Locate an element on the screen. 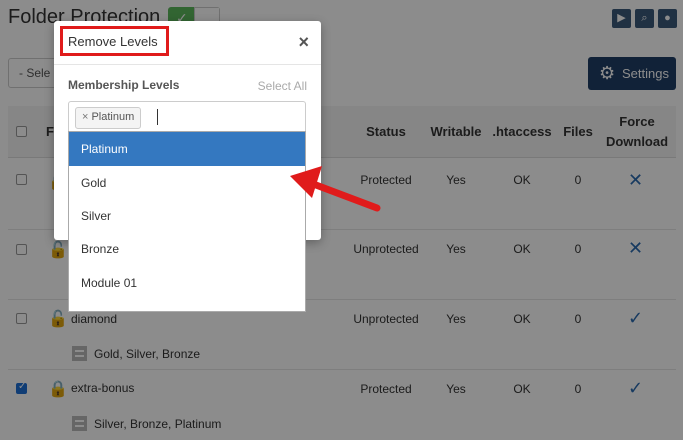 The height and width of the screenshot is (440, 683). arrow-shaft is located at coordinates (342, 195).